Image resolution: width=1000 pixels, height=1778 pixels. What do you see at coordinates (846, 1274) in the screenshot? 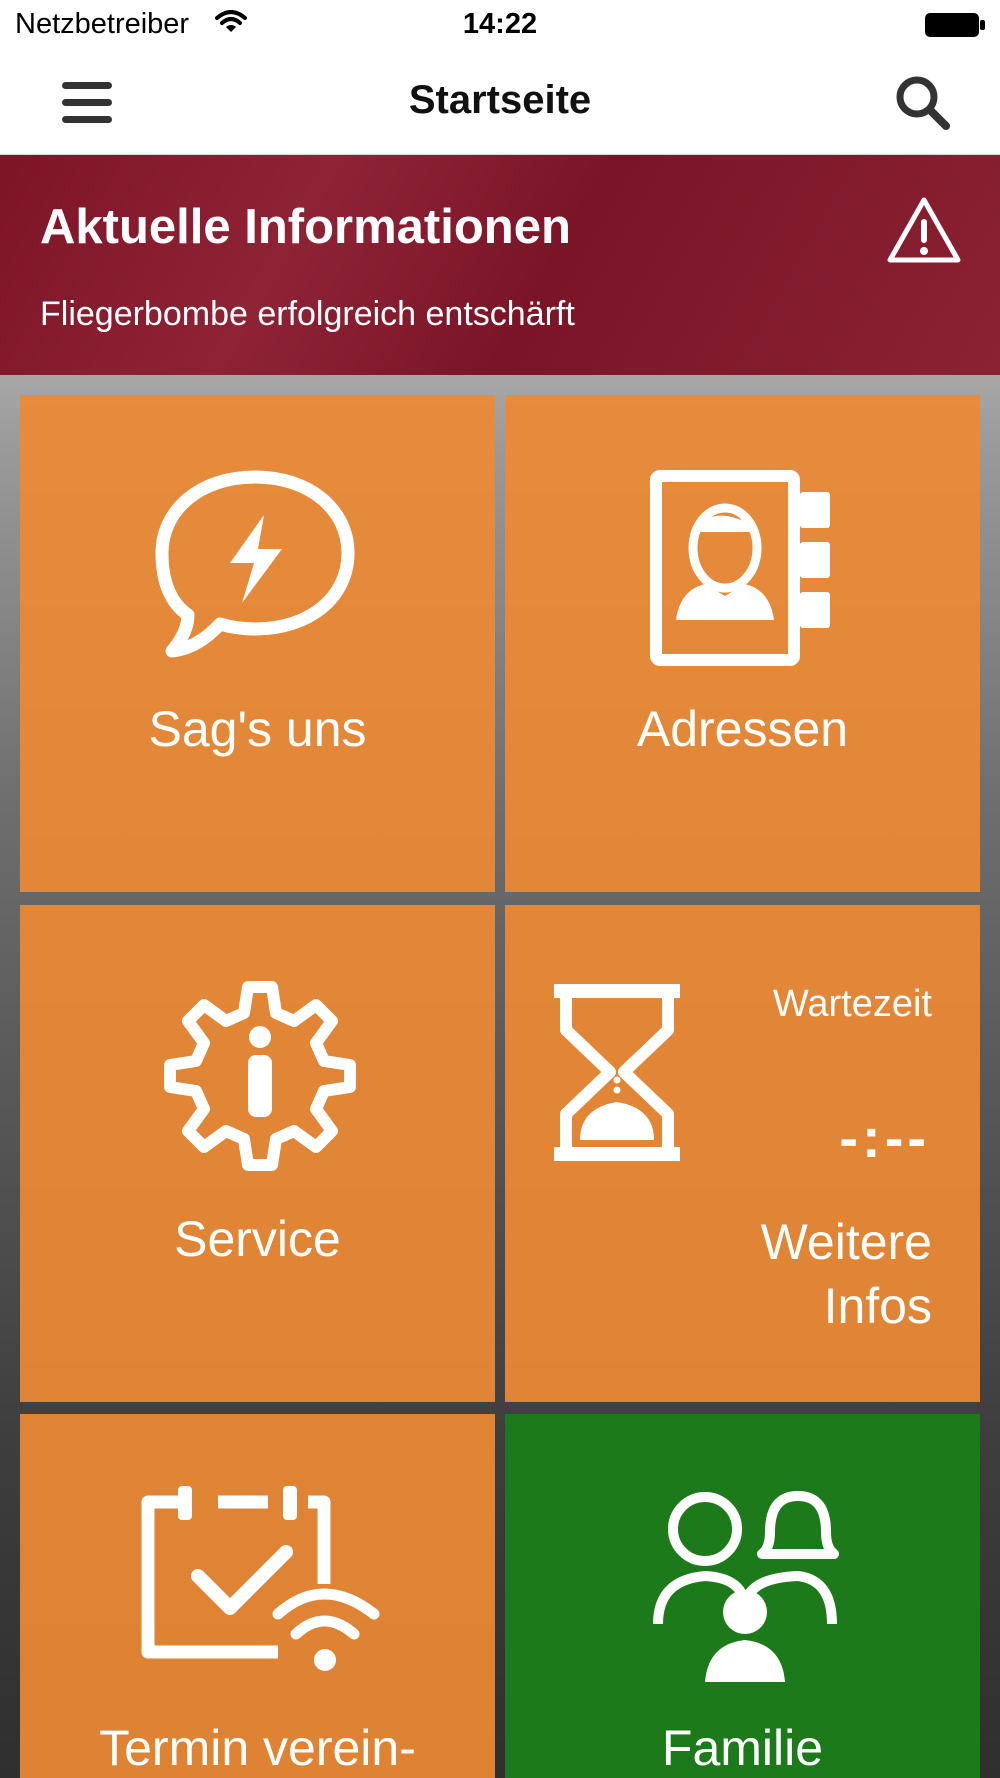
I see `more-info-label: Weitere Infos` at bounding box center [846, 1274].